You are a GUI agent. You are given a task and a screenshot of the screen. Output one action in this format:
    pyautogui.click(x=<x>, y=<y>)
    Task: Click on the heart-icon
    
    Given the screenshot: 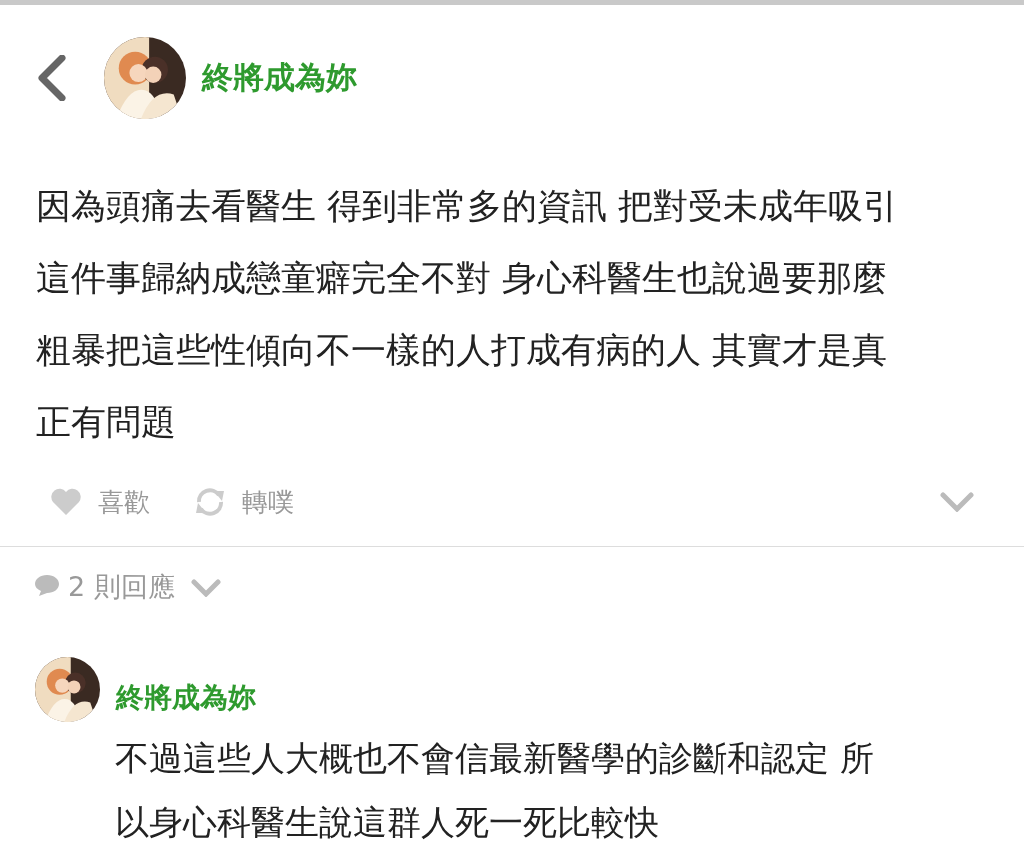 What is the action you would take?
    pyautogui.click(x=66, y=502)
    